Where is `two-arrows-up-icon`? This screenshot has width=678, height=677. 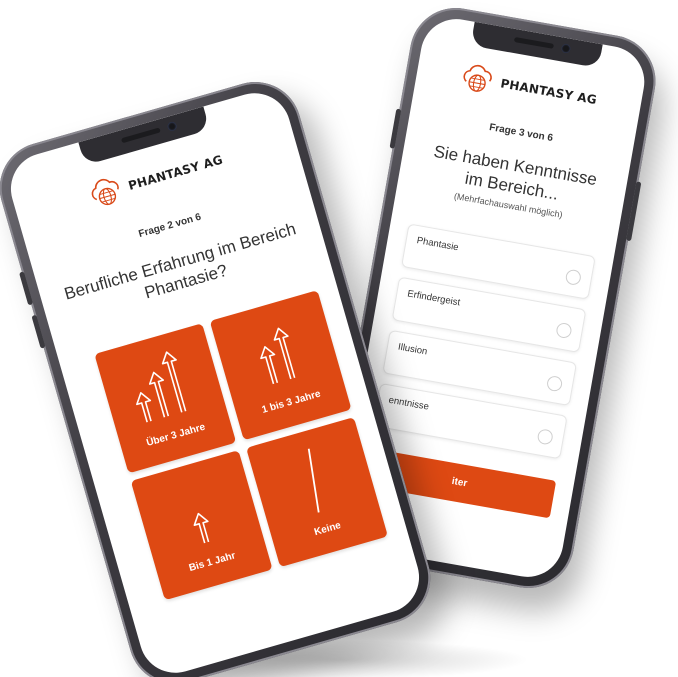
two-arrows-up-icon is located at coordinates (278, 356).